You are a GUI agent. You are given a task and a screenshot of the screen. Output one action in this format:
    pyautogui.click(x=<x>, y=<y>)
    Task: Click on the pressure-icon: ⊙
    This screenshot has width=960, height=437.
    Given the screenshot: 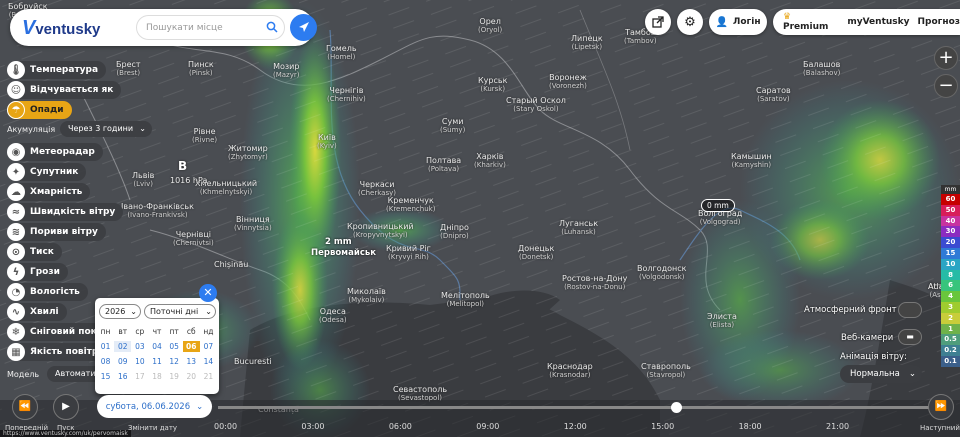 What is the action you would take?
    pyautogui.click(x=16, y=252)
    